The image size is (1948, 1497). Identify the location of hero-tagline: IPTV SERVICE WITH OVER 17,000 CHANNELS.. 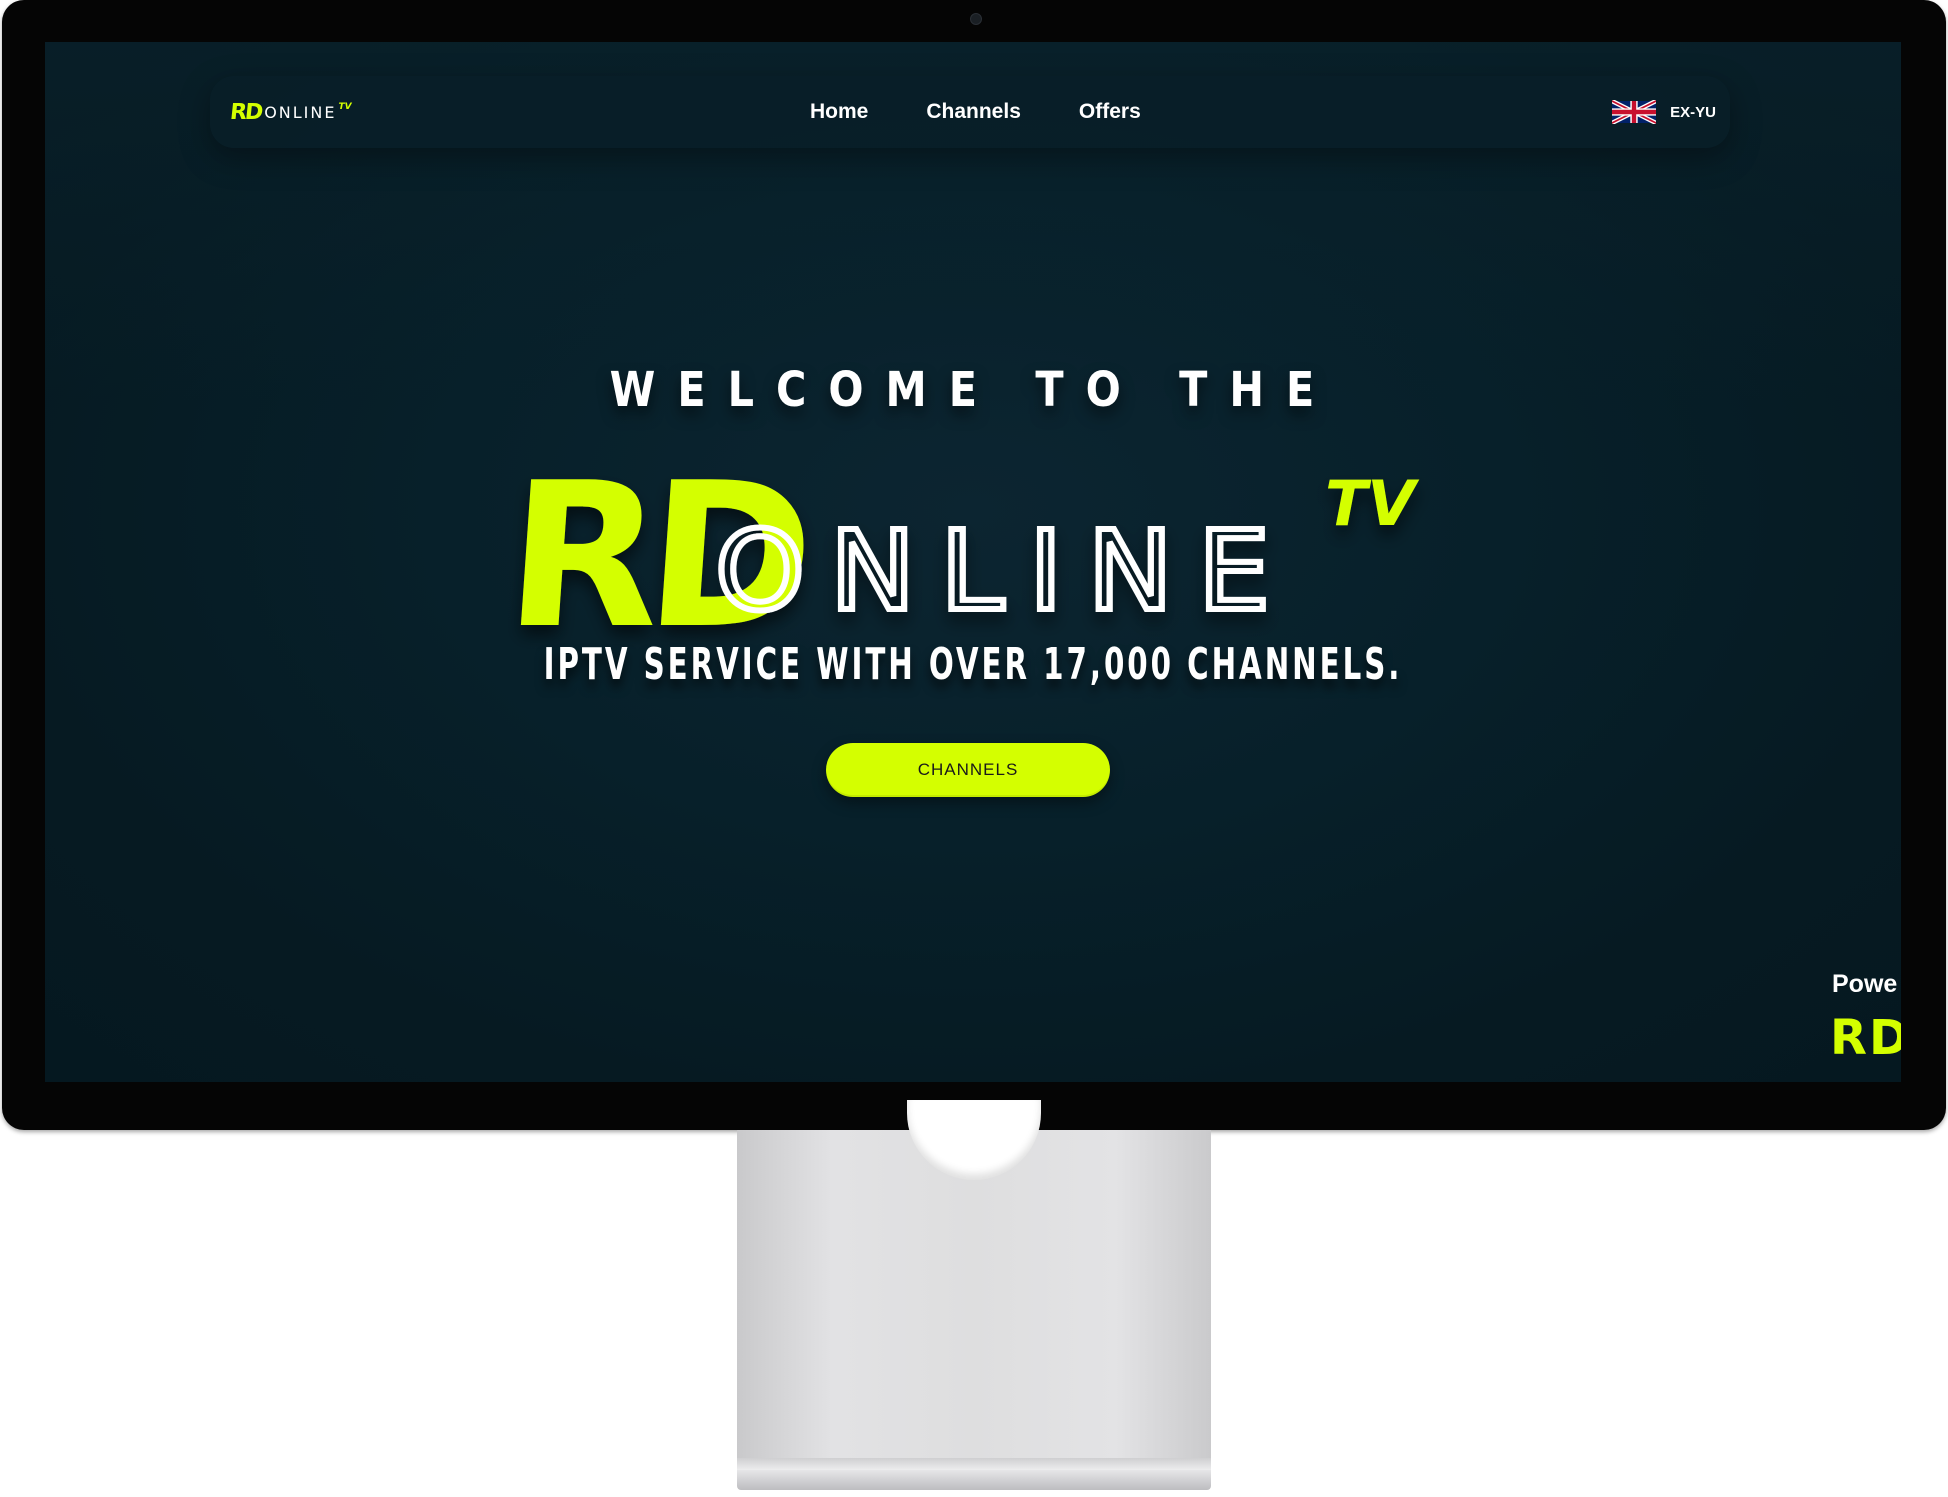
(973, 664).